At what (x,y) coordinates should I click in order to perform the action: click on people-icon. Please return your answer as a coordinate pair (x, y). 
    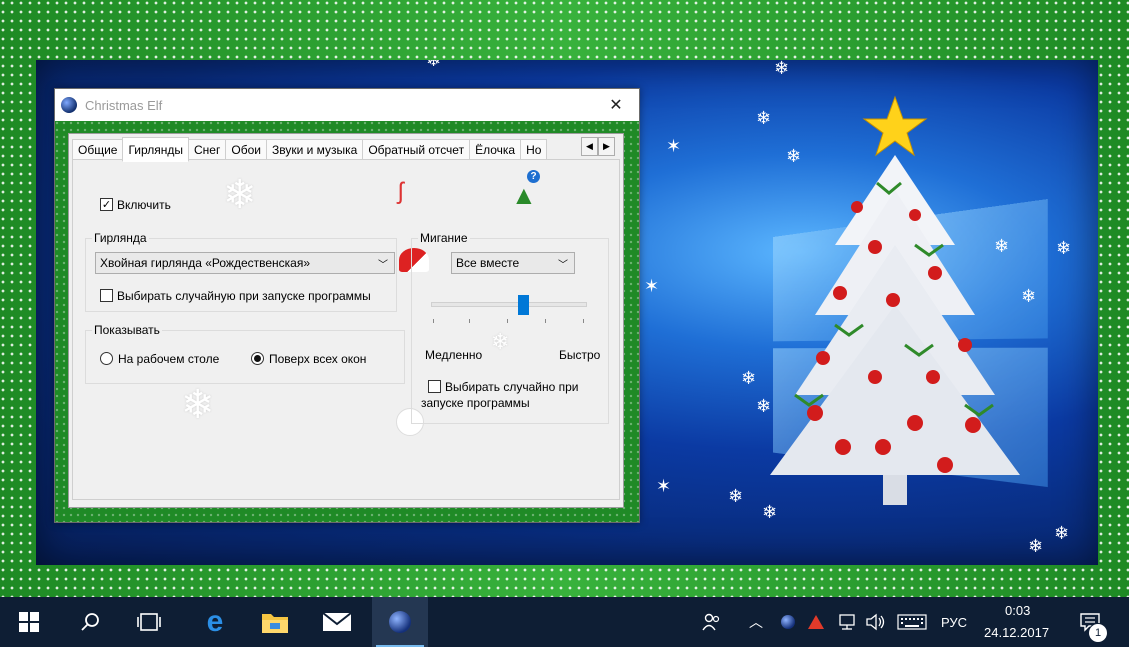
    Looking at the image, I should click on (711, 622).